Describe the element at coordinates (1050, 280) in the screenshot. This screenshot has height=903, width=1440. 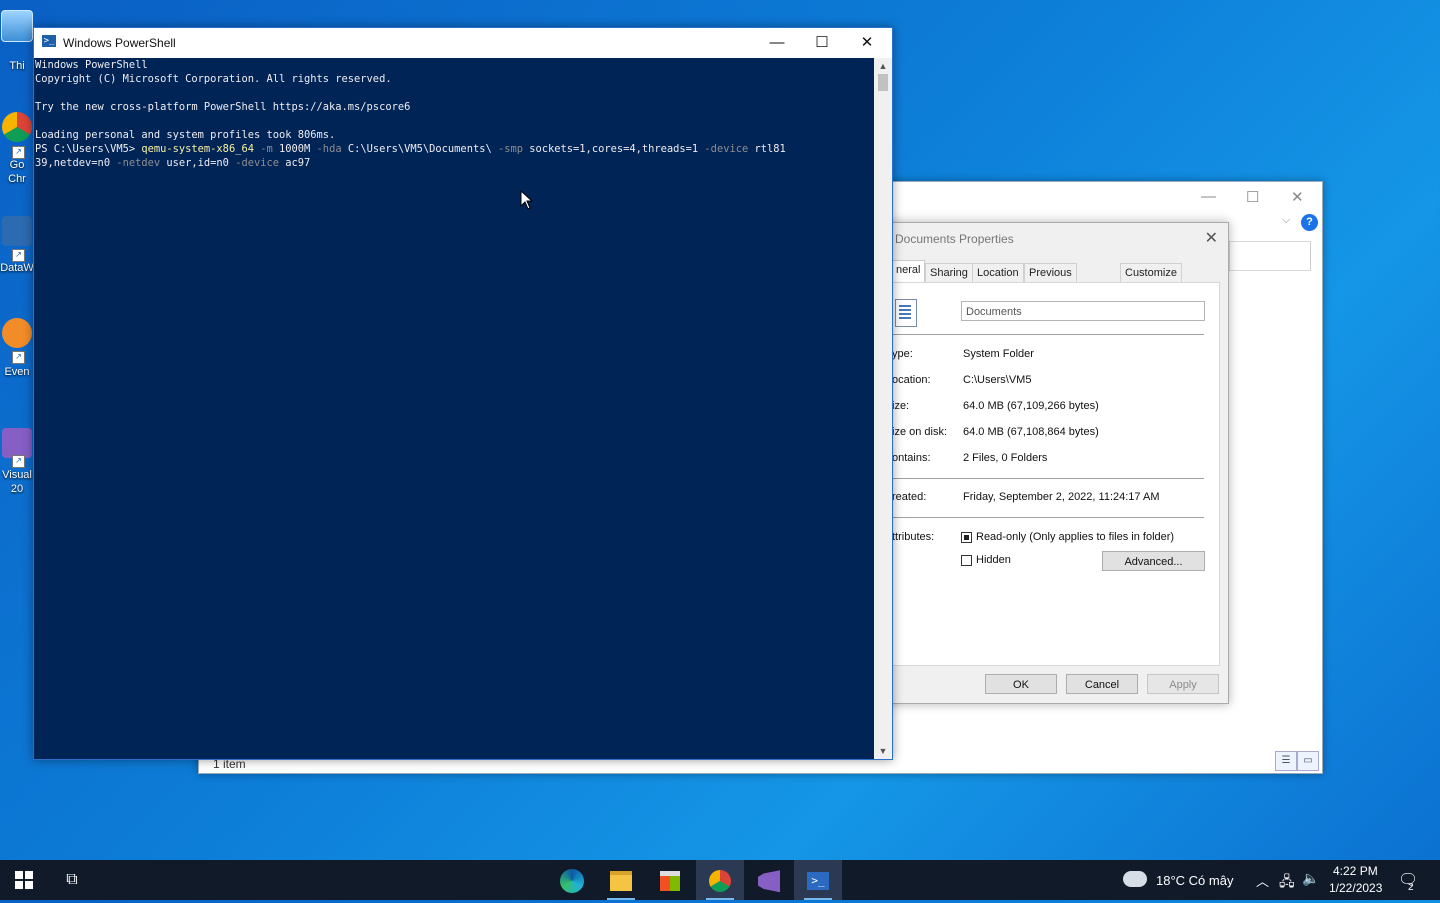
I see `tab-previous-versions: Previous Versions` at that location.